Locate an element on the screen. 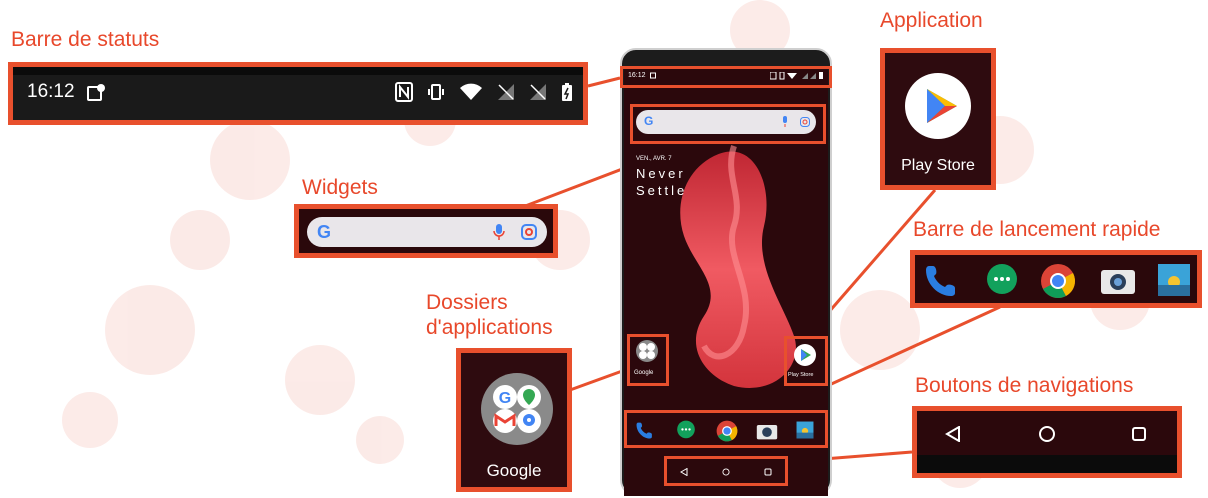 This screenshot has width=1208, height=498. phone-date: VEN., AVR. 7 is located at coordinates (654, 159).